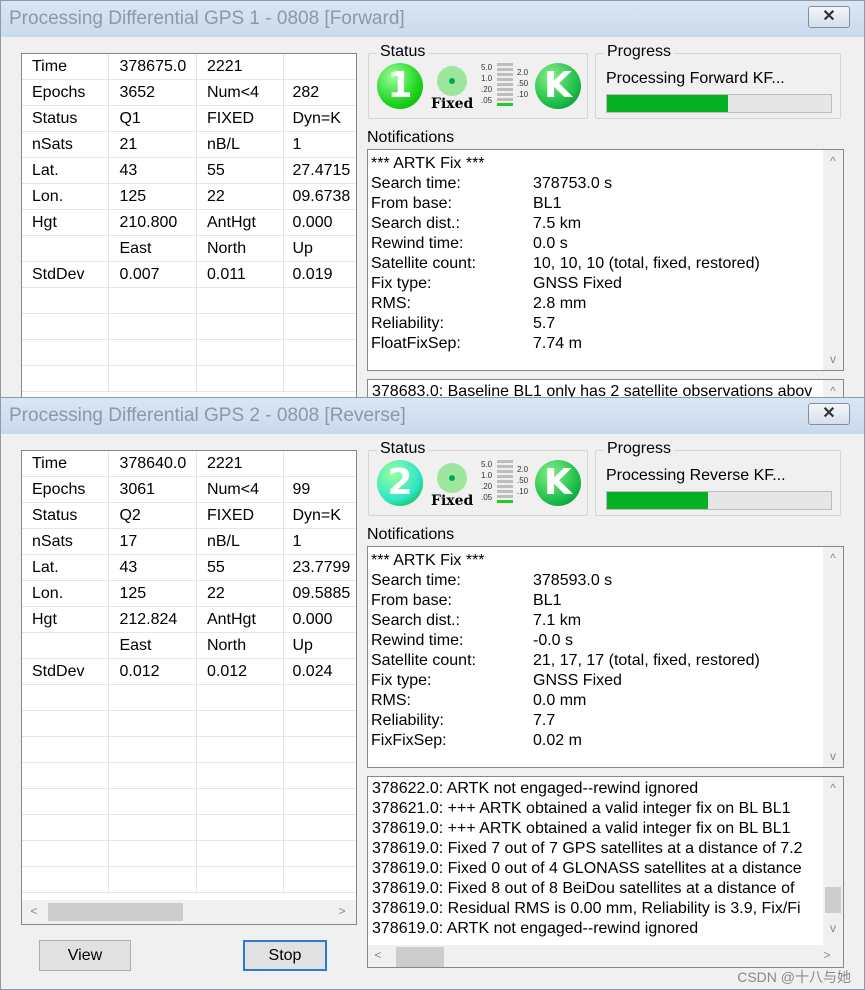  I want to click on grid-cell: 23.7799, so click(321, 567).